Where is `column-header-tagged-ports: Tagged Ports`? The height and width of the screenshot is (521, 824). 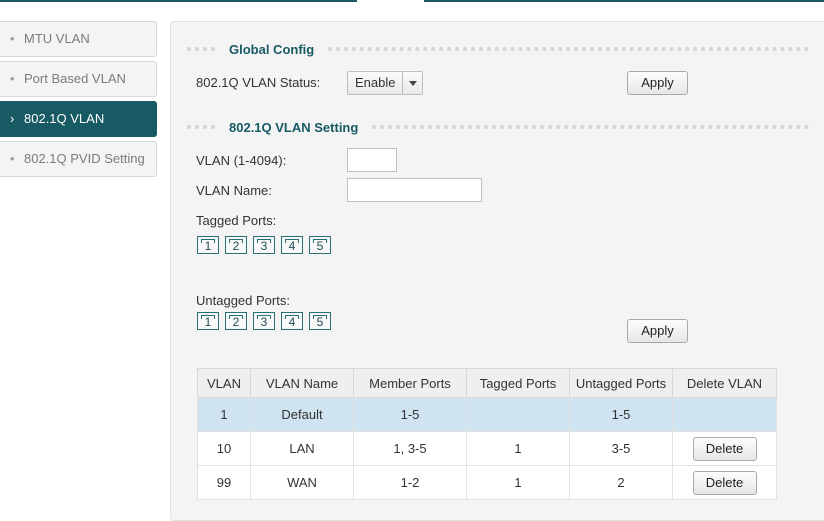 column-header-tagged-ports: Tagged Ports is located at coordinates (518, 383).